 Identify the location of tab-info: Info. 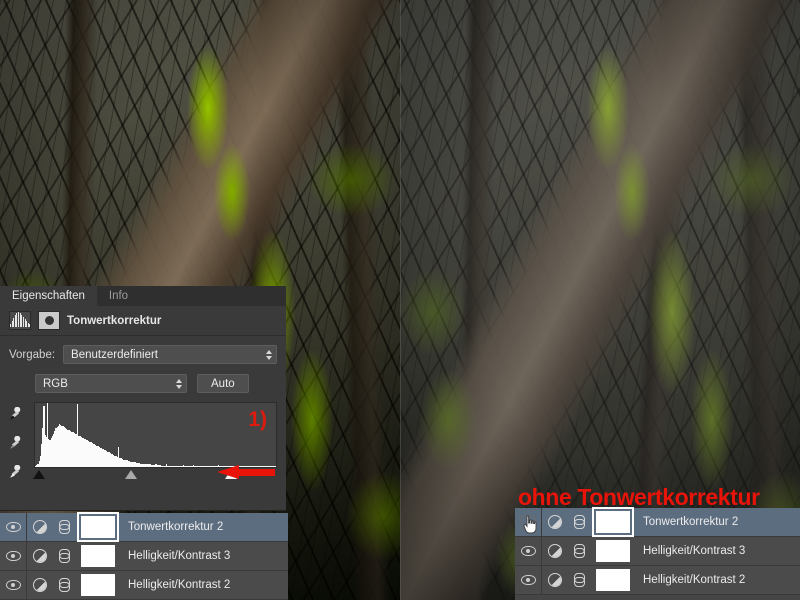
(118, 296).